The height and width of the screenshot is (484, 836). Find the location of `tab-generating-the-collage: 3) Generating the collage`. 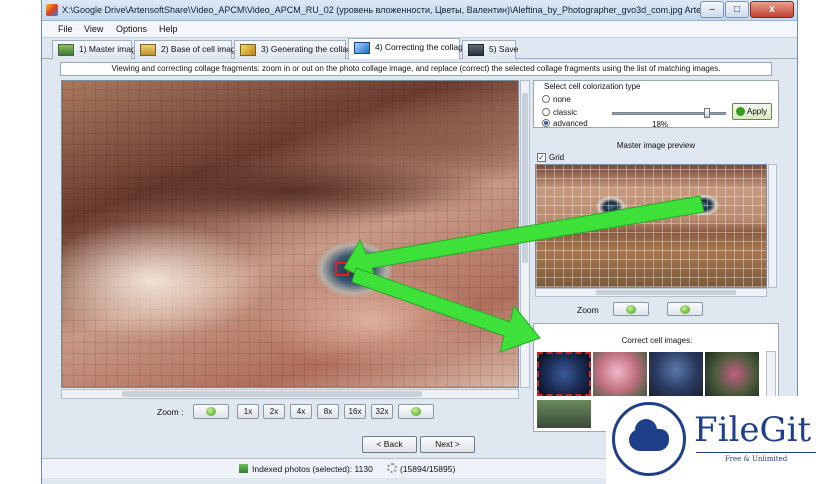

tab-generating-the-collage: 3) Generating the collage is located at coordinates (295, 49).